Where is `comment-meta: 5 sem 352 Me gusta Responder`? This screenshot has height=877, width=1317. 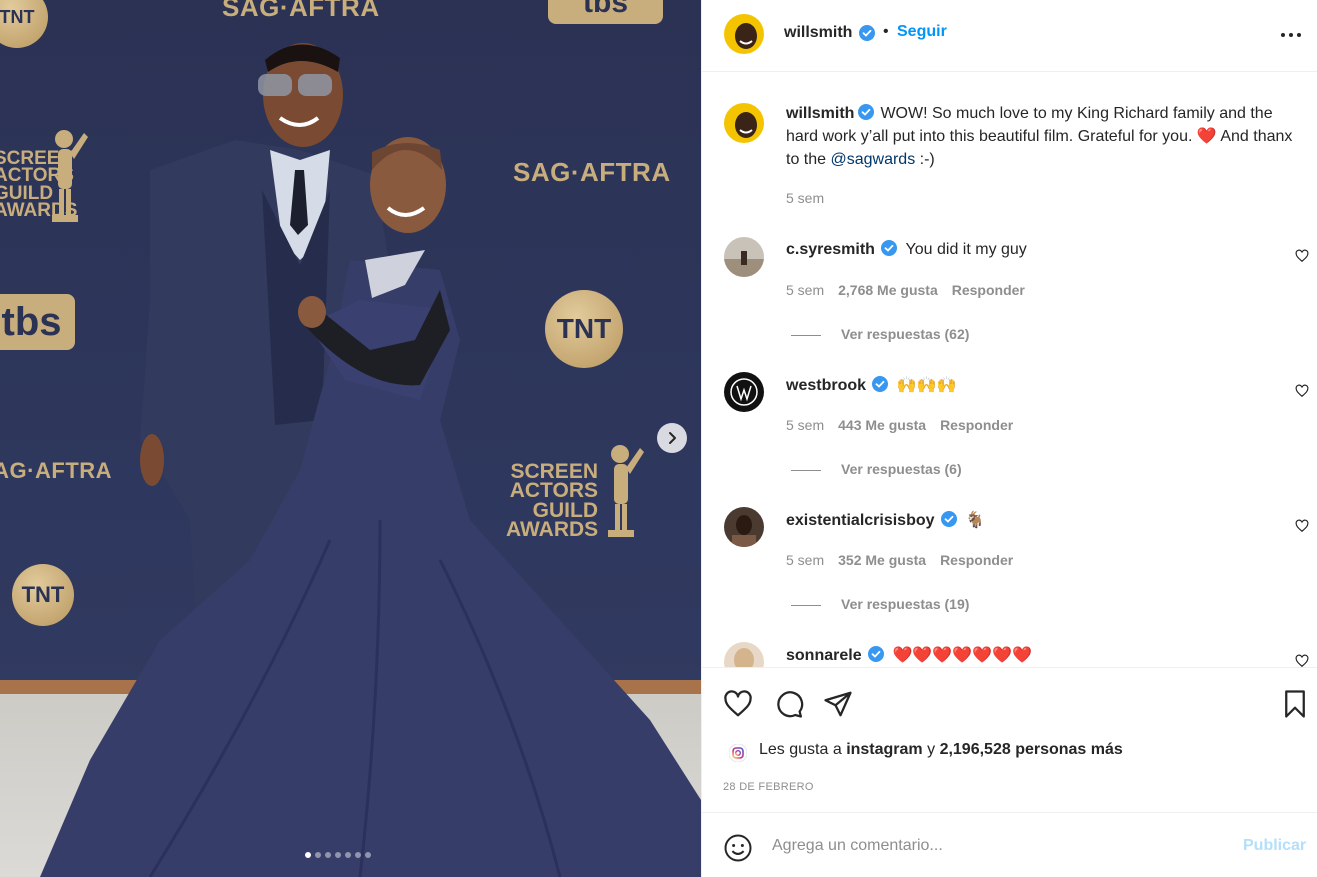 comment-meta: 5 sem 352 Me gusta Responder is located at coordinates (906, 560).